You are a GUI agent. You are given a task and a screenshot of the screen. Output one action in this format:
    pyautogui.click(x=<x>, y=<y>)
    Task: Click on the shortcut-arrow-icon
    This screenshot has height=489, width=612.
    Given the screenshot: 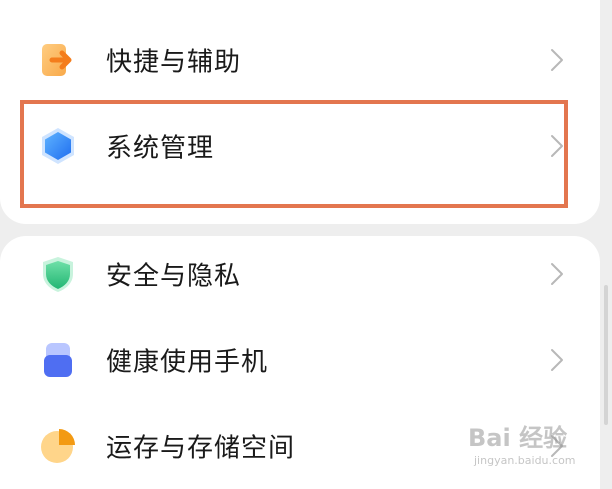 What is the action you would take?
    pyautogui.click(x=58, y=60)
    